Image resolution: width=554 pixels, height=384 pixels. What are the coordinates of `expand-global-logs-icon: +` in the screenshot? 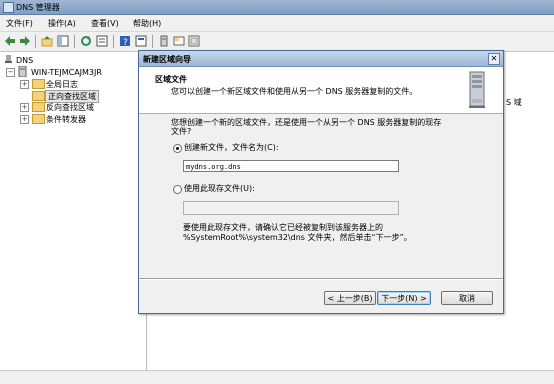 It's located at (24, 84).